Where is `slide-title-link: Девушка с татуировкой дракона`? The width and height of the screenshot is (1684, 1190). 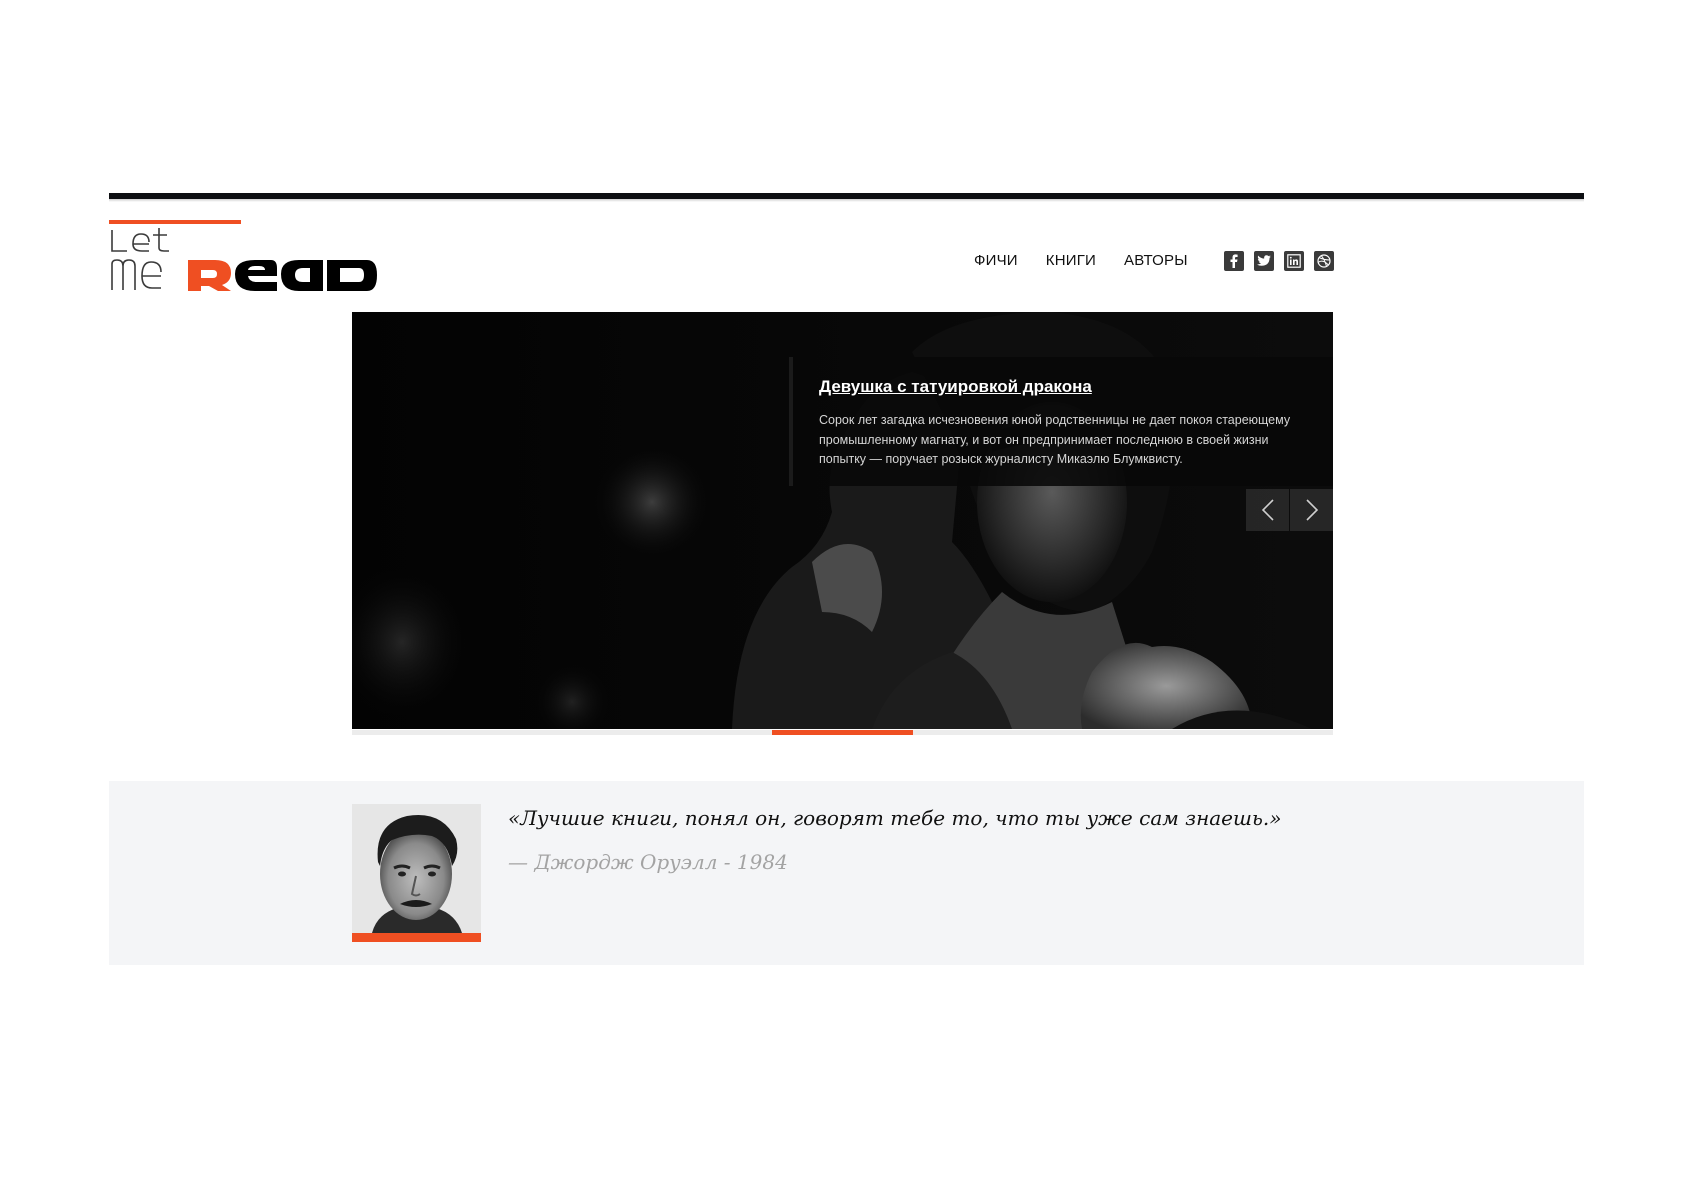 slide-title-link: Девушка с татуировкой дракона is located at coordinates (955, 387).